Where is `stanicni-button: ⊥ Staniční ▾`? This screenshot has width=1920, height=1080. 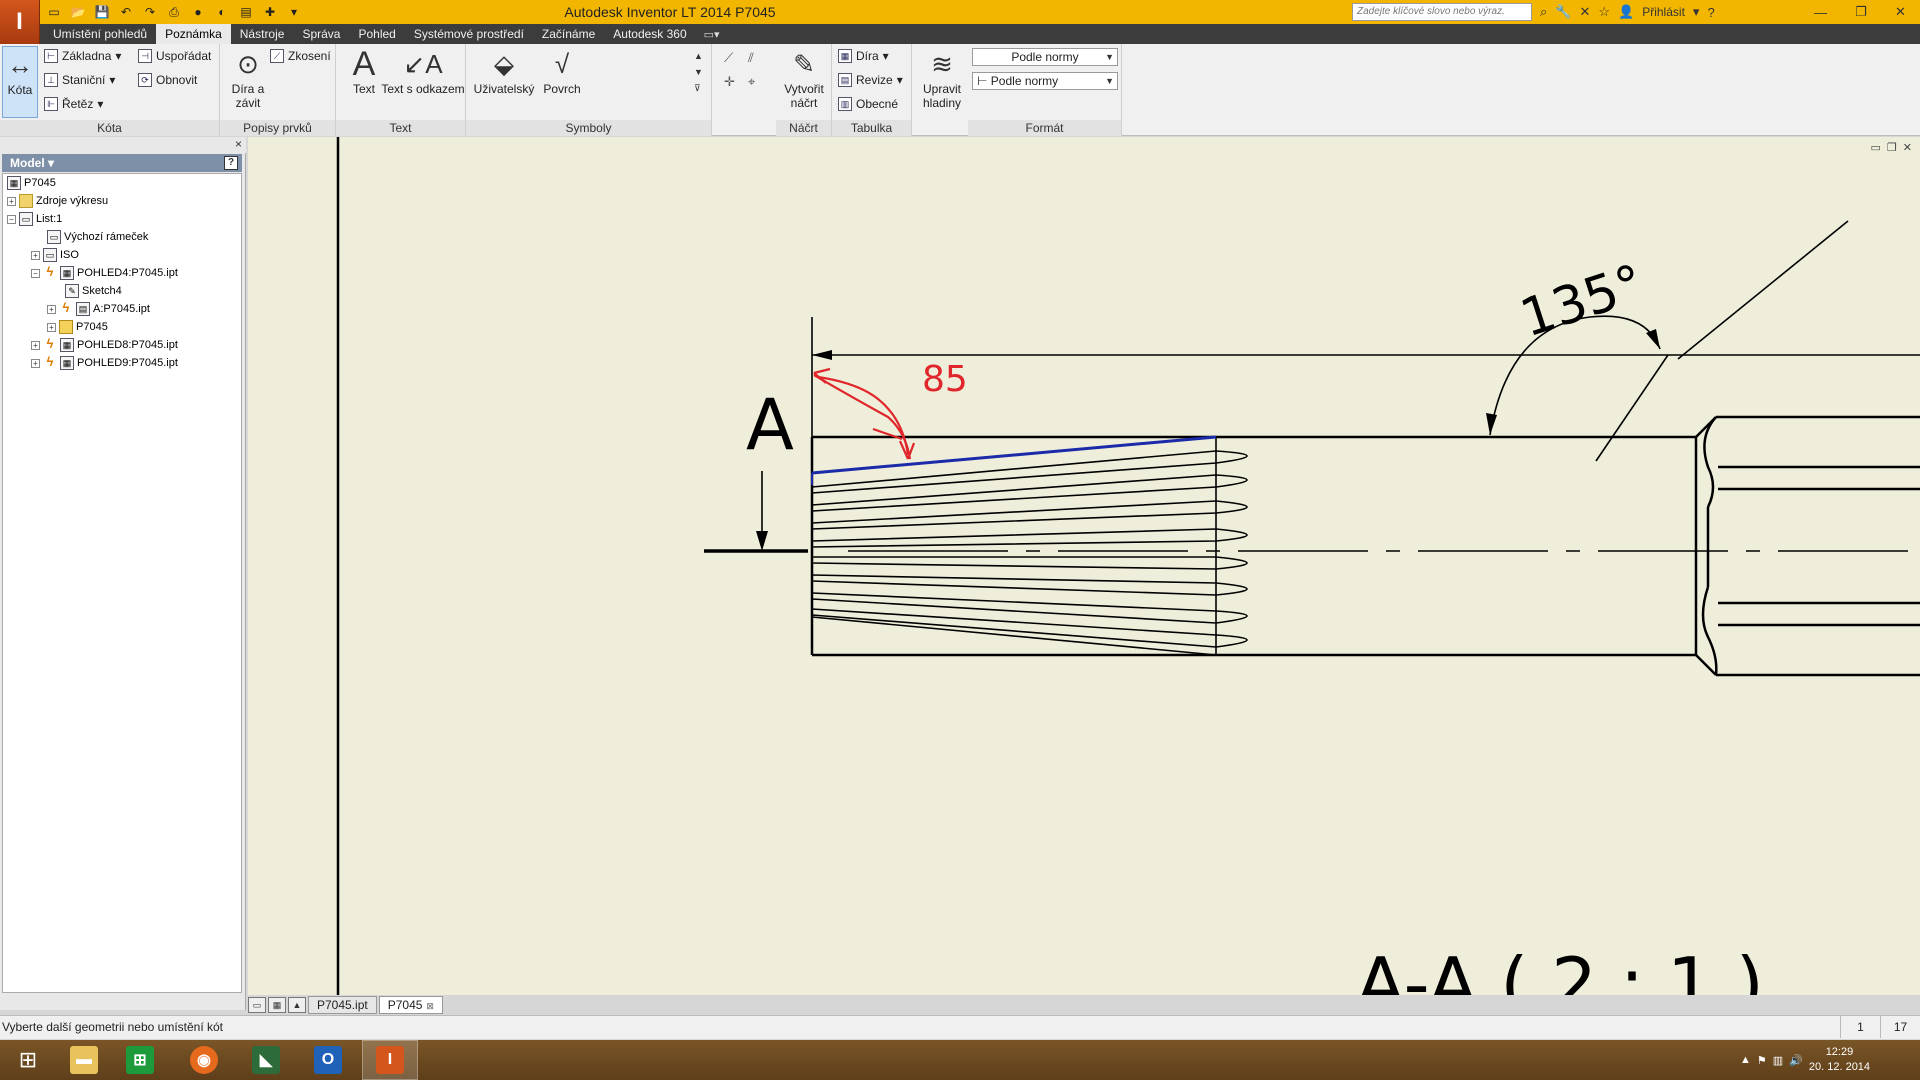
stanicni-button: ⊥ Staniční ▾ is located at coordinates (79, 80).